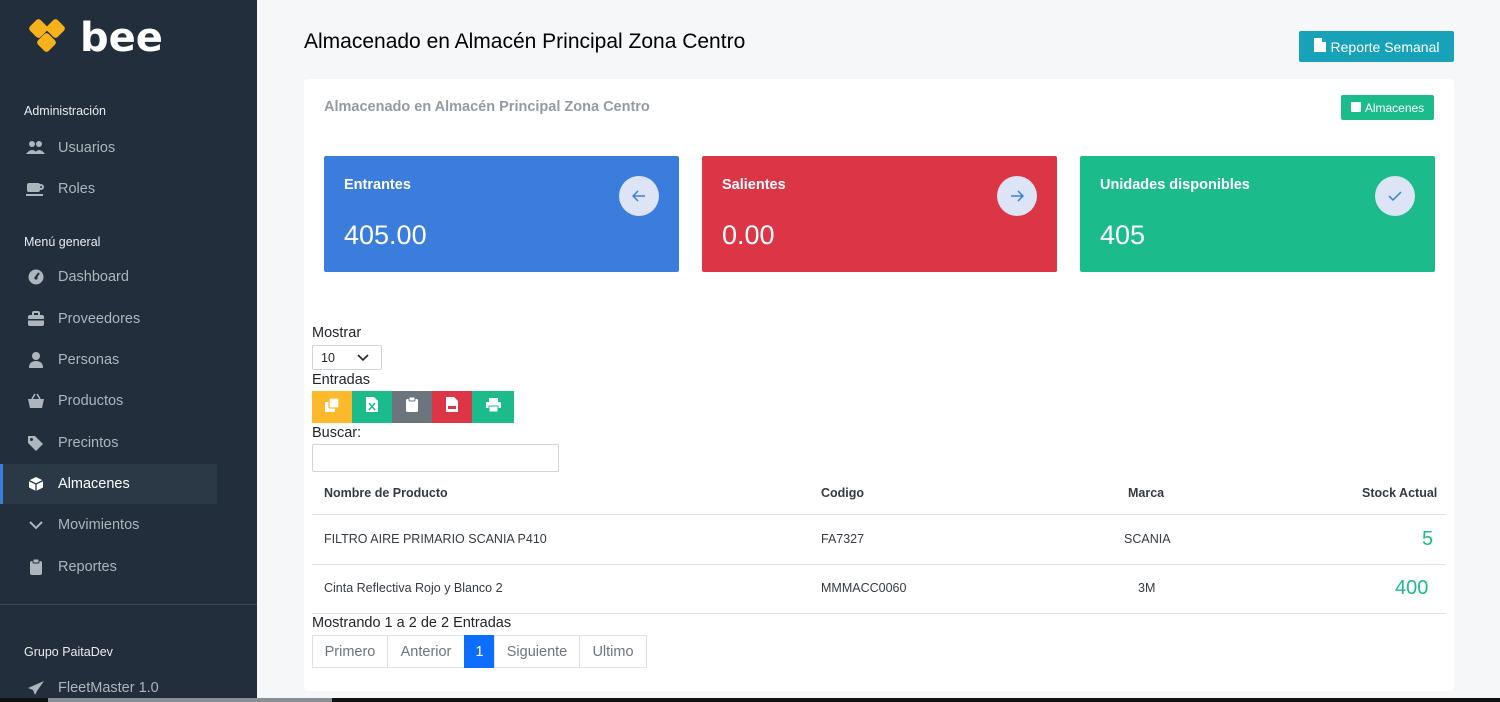  Describe the element at coordinates (36, 189) in the screenshot. I see `coffee-icon` at that location.